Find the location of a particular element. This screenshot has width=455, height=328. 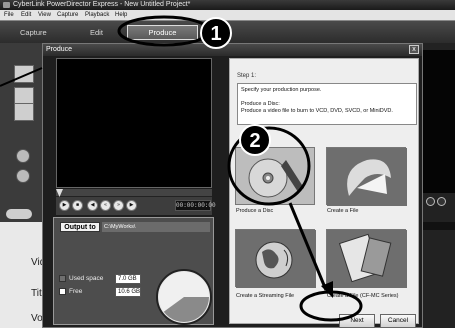

used-space-value: 7.0 GB is located at coordinates (128, 279).